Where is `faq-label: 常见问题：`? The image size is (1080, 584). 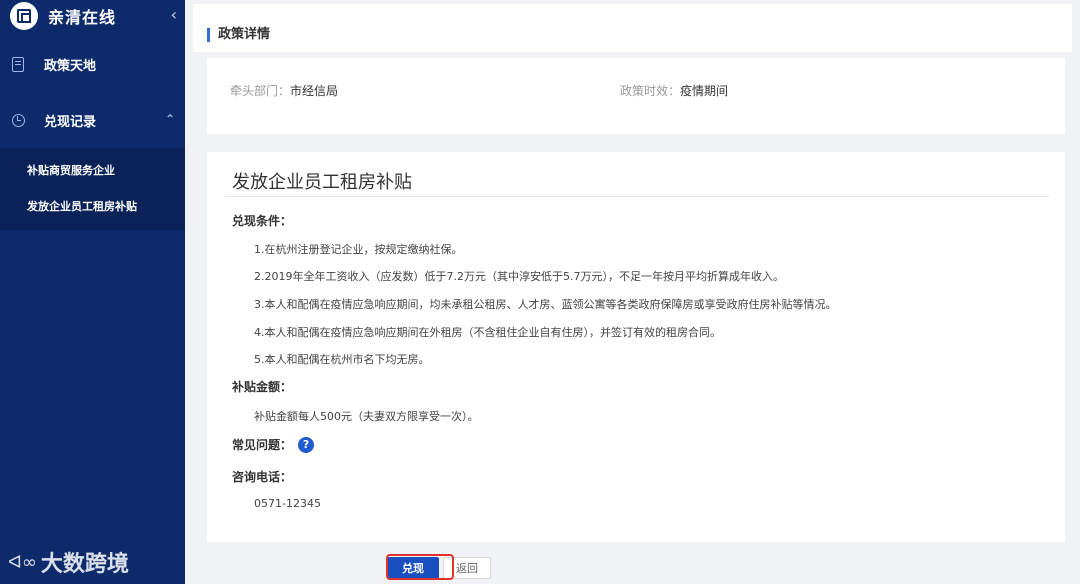
faq-label: 常见问题： is located at coordinates (262, 445).